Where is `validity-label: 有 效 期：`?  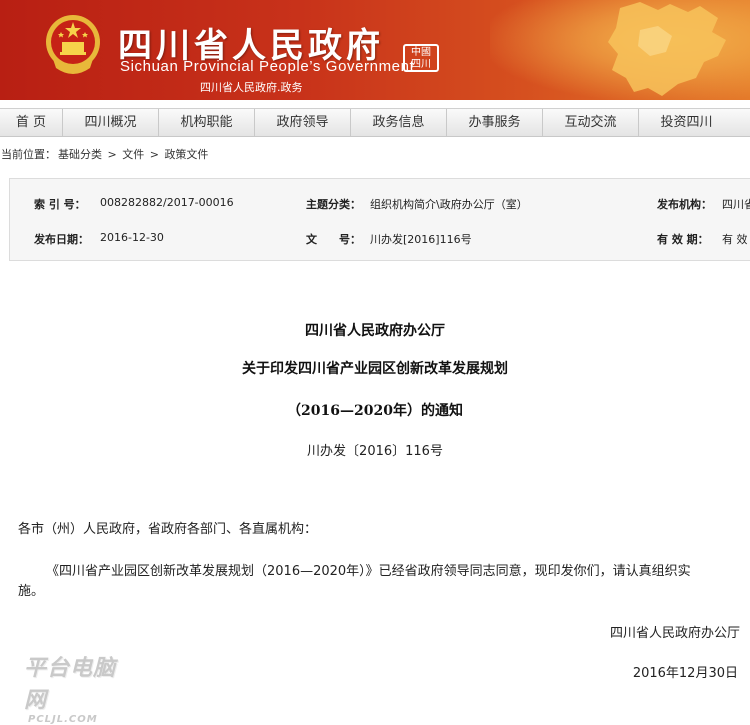
validity-label: 有 效 期： is located at coordinates (683, 239).